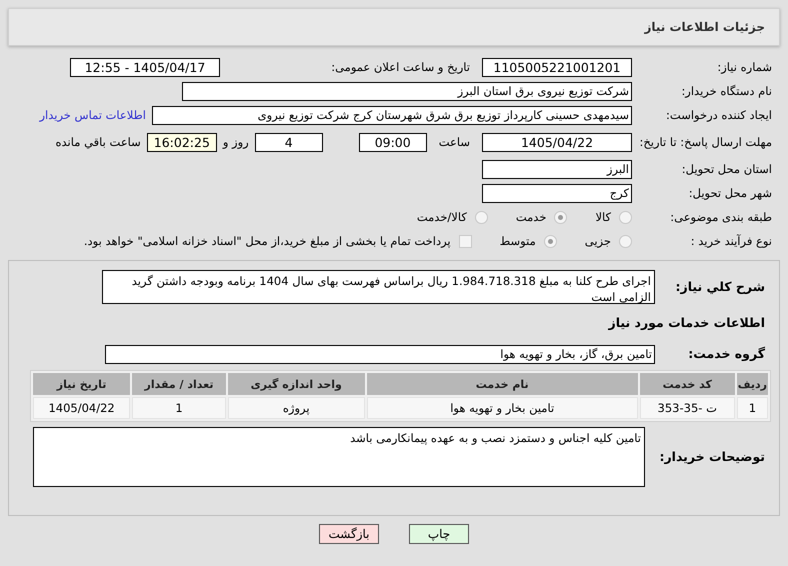 This screenshot has height=566, width=788. Describe the element at coordinates (557, 193) in the screenshot. I see `city-field: کرج` at that location.